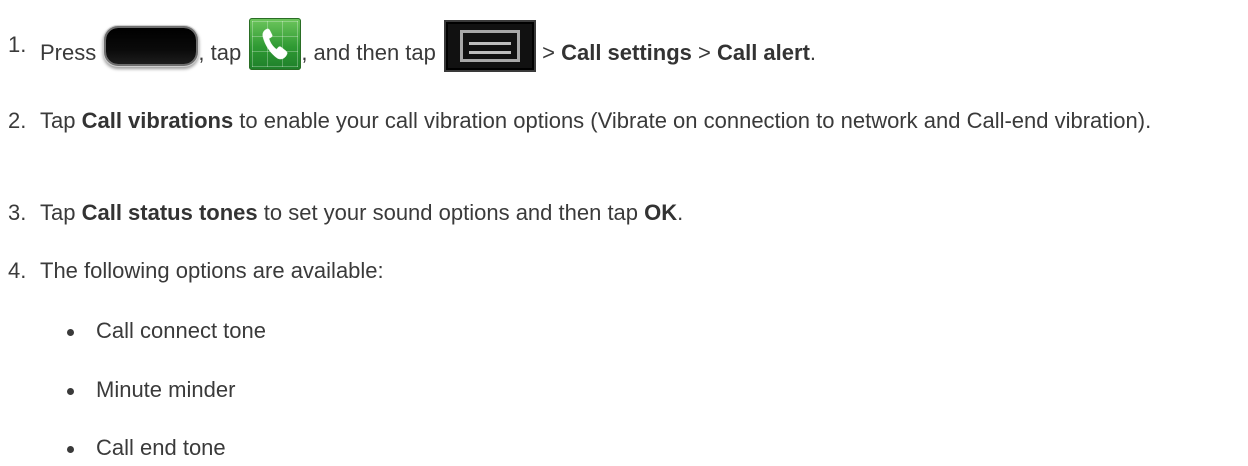 Image resolution: width=1248 pixels, height=466 pixels. What do you see at coordinates (368, 52) in the screenshot?
I see `step-text-then: , and then tap` at bounding box center [368, 52].